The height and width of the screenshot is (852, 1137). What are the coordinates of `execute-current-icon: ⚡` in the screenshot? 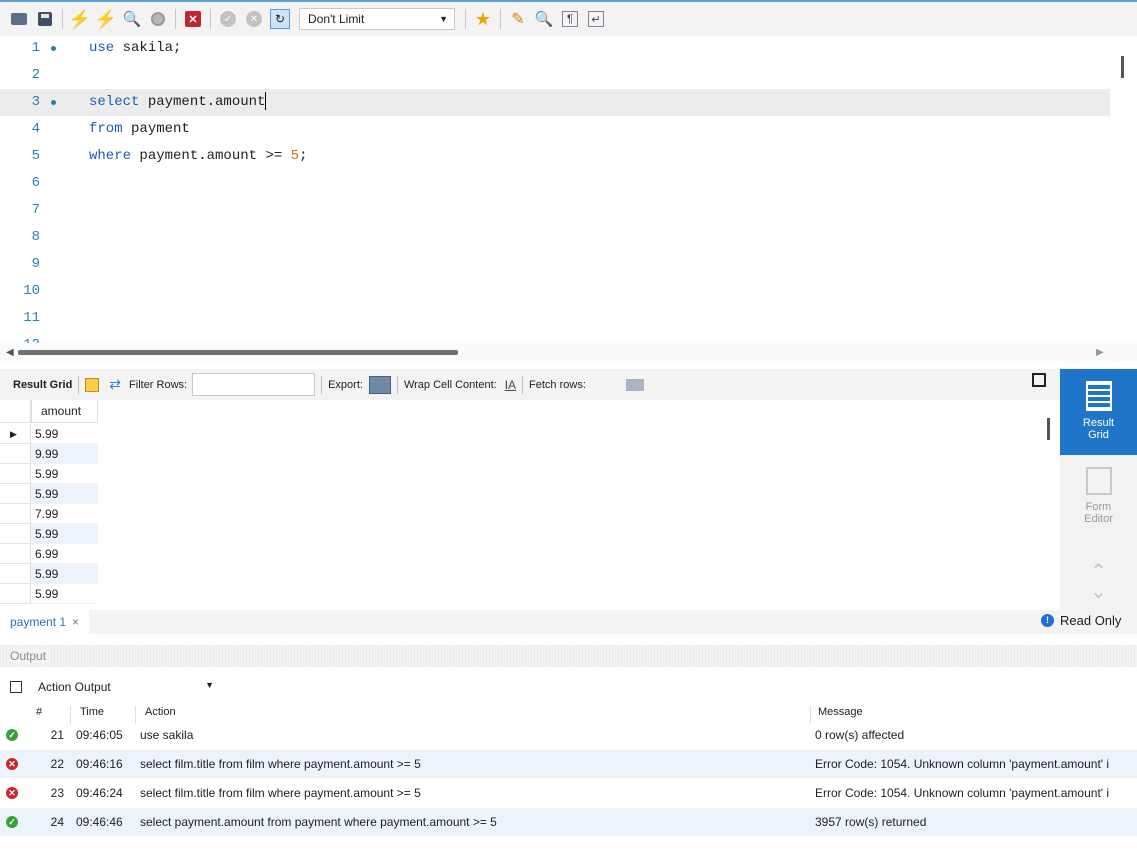 It's located at (106, 19).